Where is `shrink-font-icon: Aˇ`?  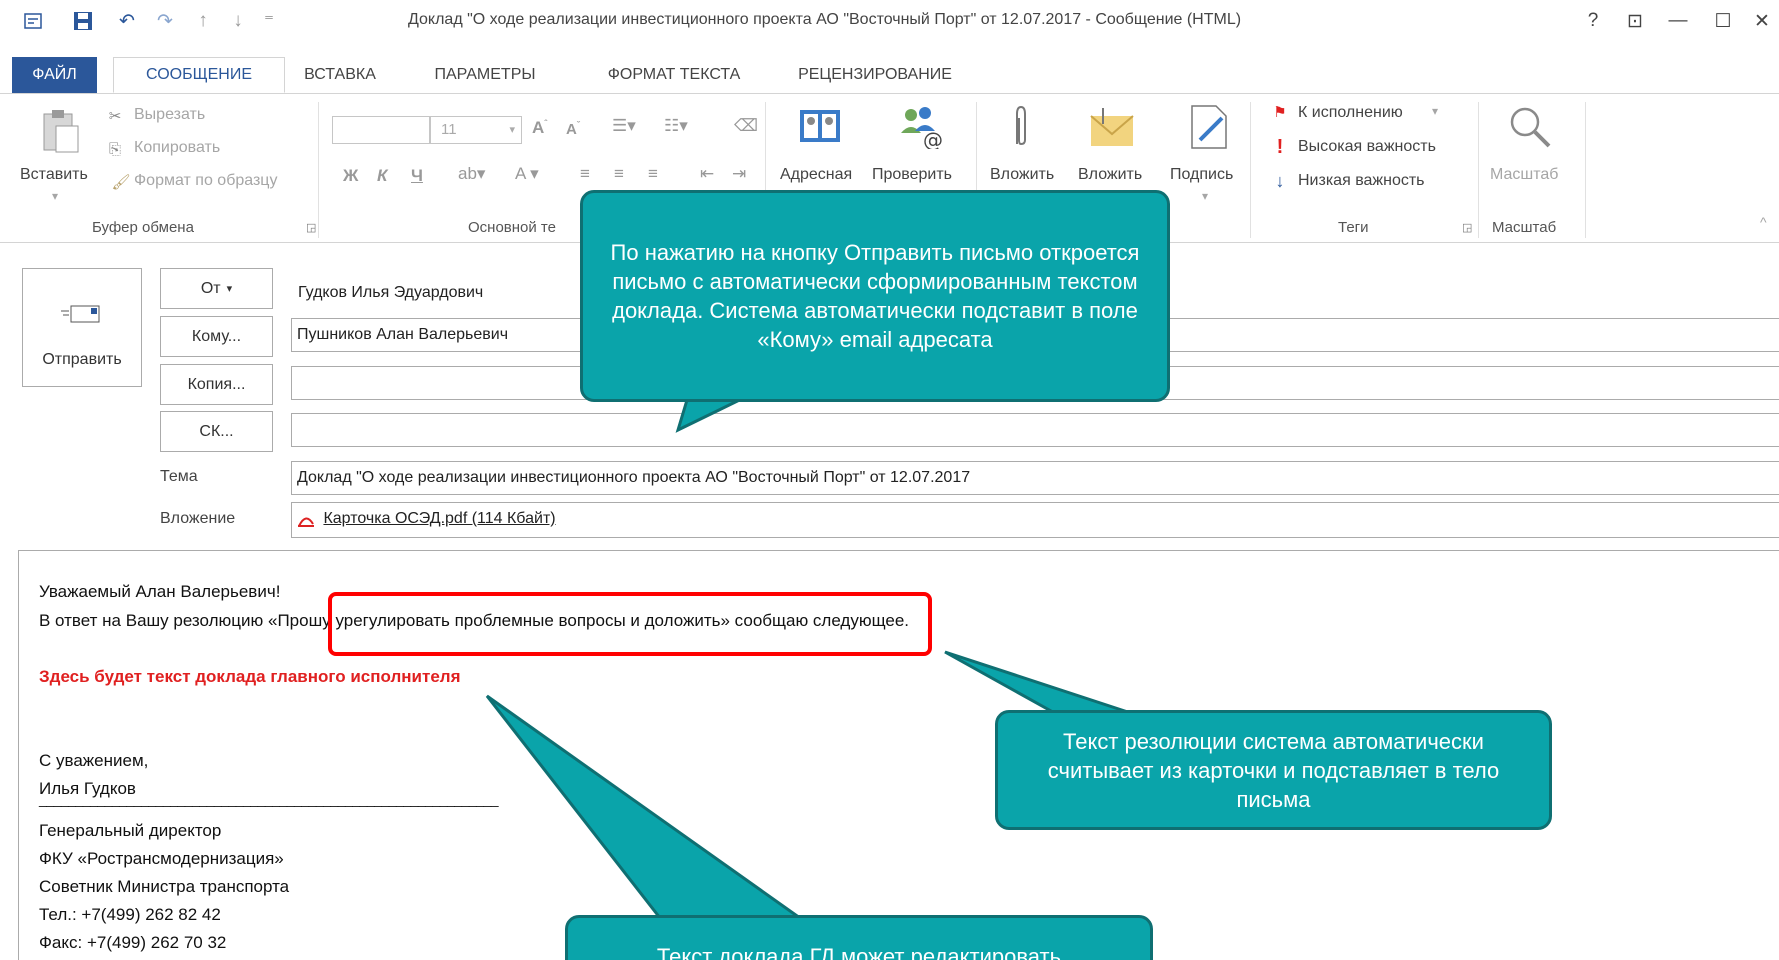
shrink-font-icon: Aˇ is located at coordinates (573, 129).